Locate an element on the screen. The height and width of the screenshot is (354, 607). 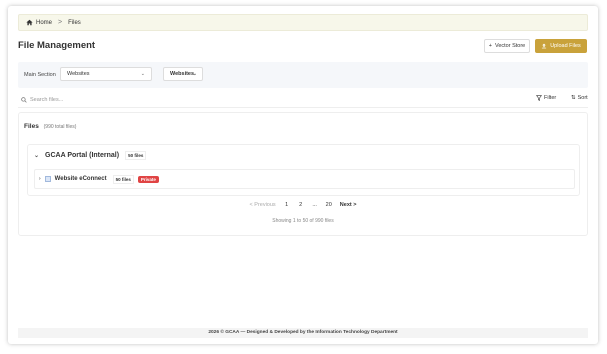
file-group-count-badge: 50 files is located at coordinates (136, 155).